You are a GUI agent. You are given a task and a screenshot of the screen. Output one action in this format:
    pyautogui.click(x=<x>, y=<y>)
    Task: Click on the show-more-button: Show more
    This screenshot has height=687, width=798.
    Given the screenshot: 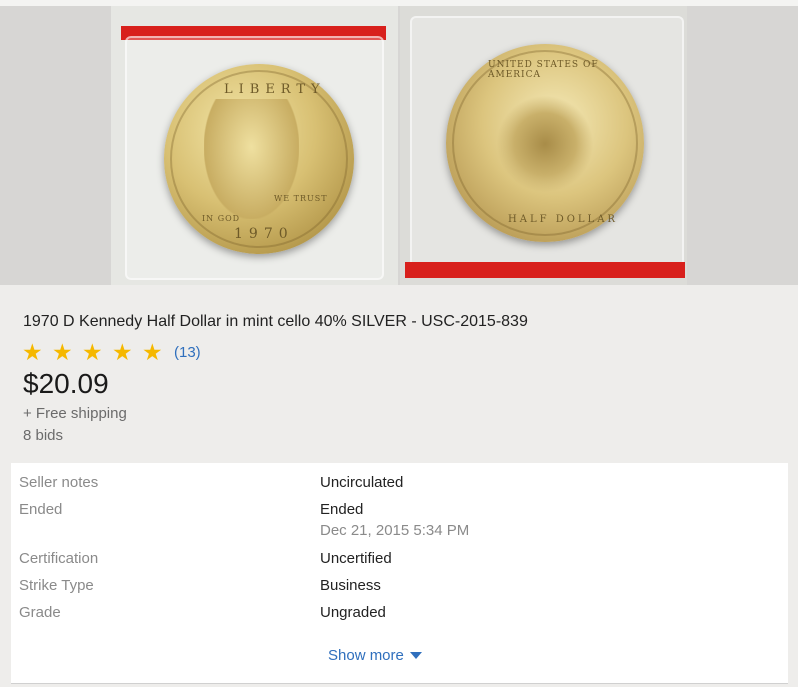 What is the action you would take?
    pyautogui.click(x=375, y=655)
    